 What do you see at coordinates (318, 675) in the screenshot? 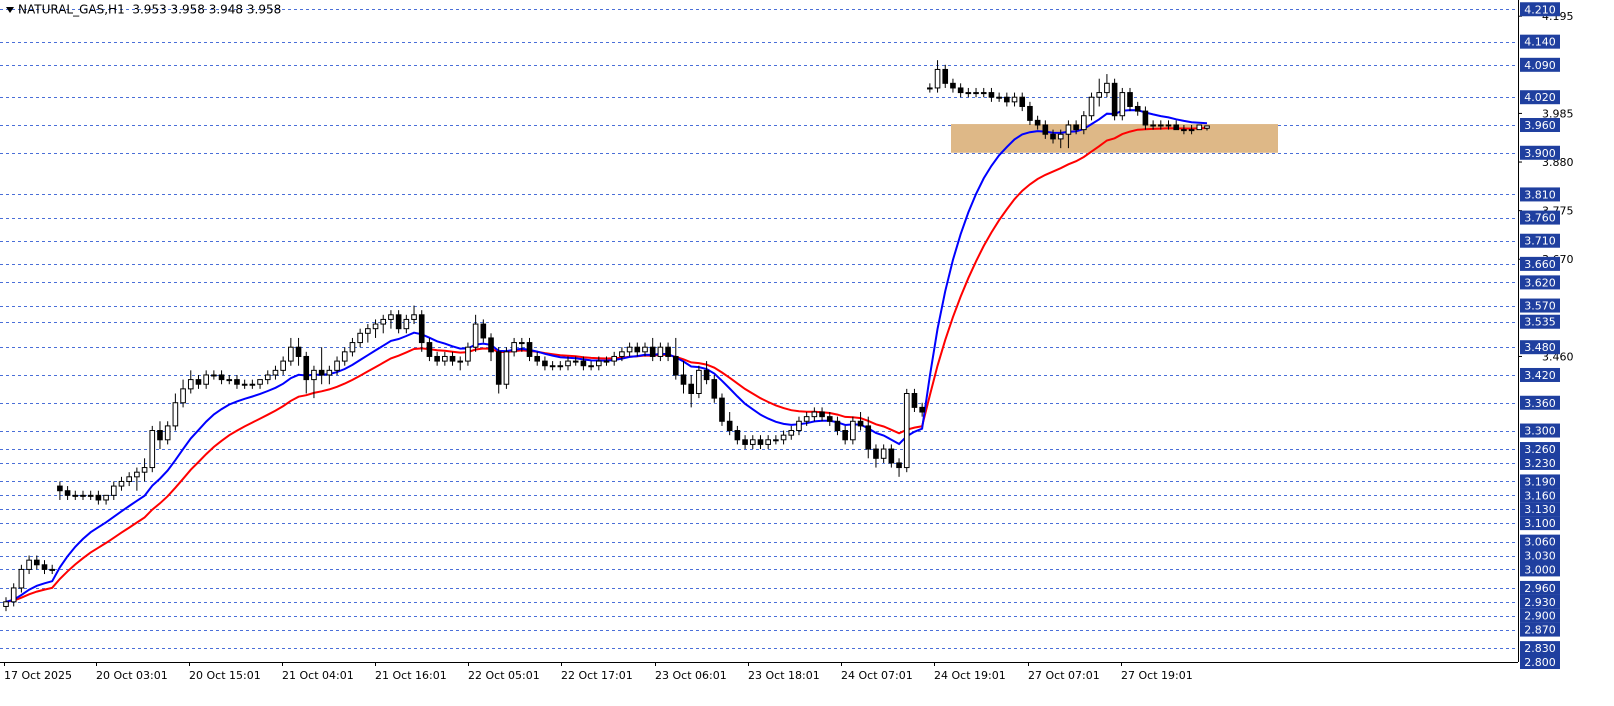
I see `x-tick-label: 21 Oct 04:01` at bounding box center [318, 675].